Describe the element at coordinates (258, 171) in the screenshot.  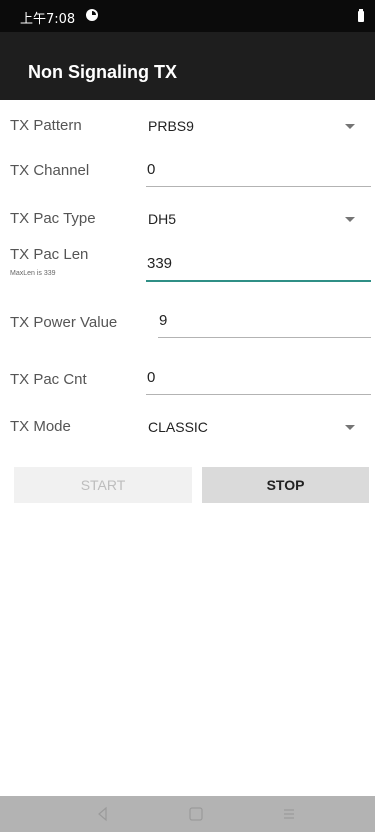
I see `tx-channel-input: 0` at that location.